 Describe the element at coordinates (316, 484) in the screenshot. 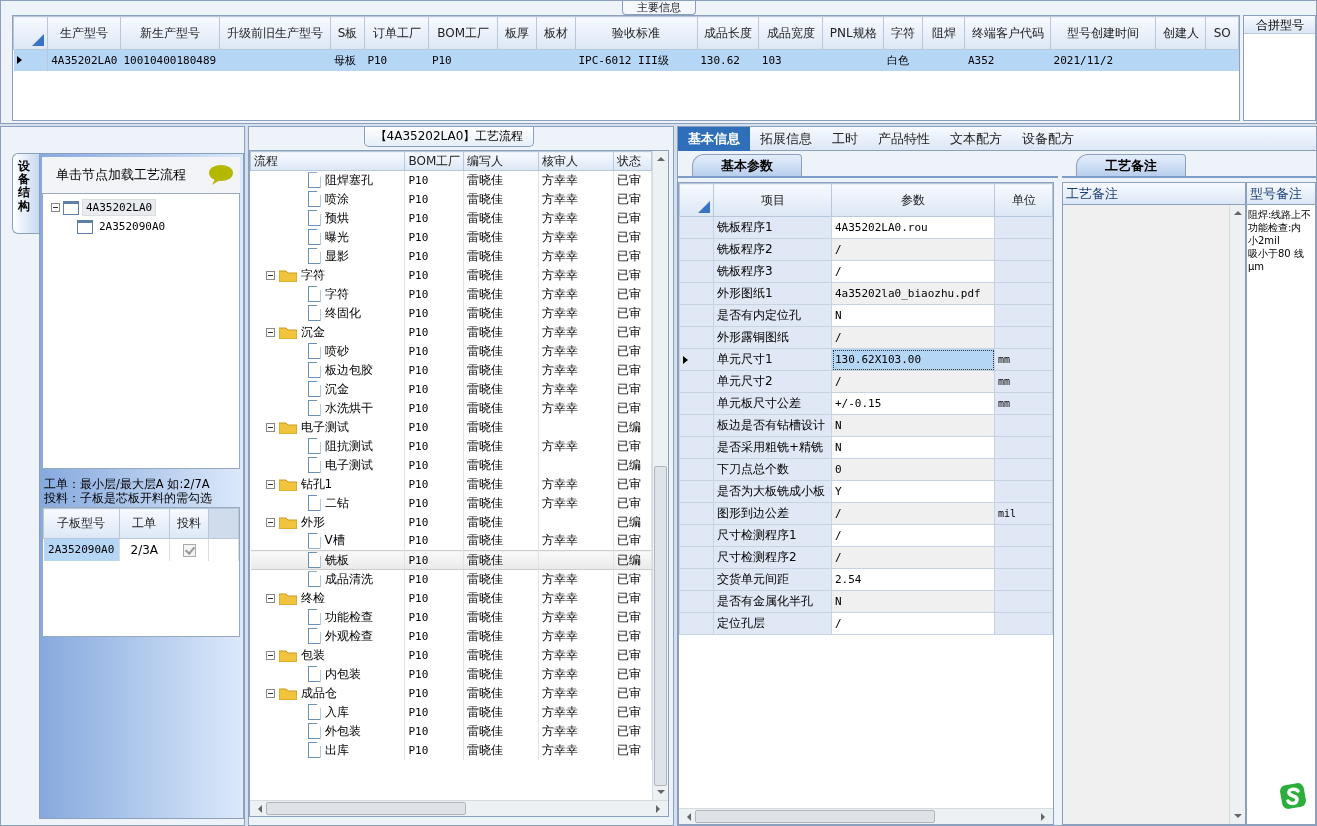

I see `tree-node: 钻孔1` at that location.